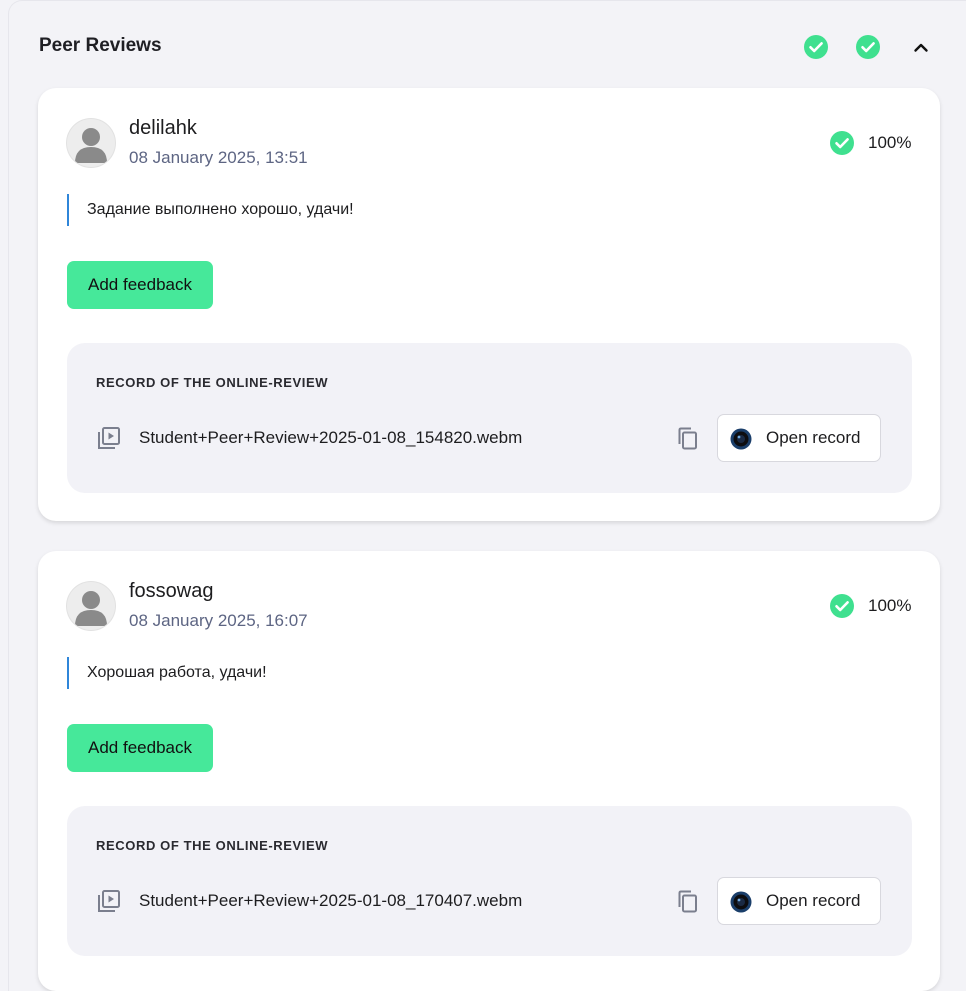  Describe the element at coordinates (171, 591) in the screenshot. I see `reviewer-username: fossowag` at that location.